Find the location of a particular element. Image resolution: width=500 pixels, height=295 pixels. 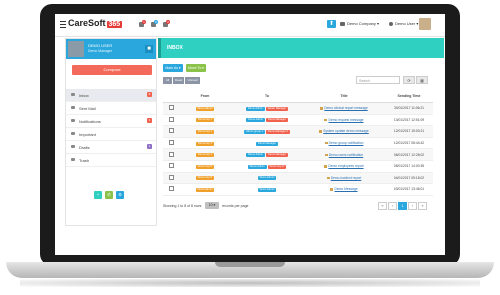

rows-info: Showing 1 to 8 of 8 rows is located at coordinates (182, 206).